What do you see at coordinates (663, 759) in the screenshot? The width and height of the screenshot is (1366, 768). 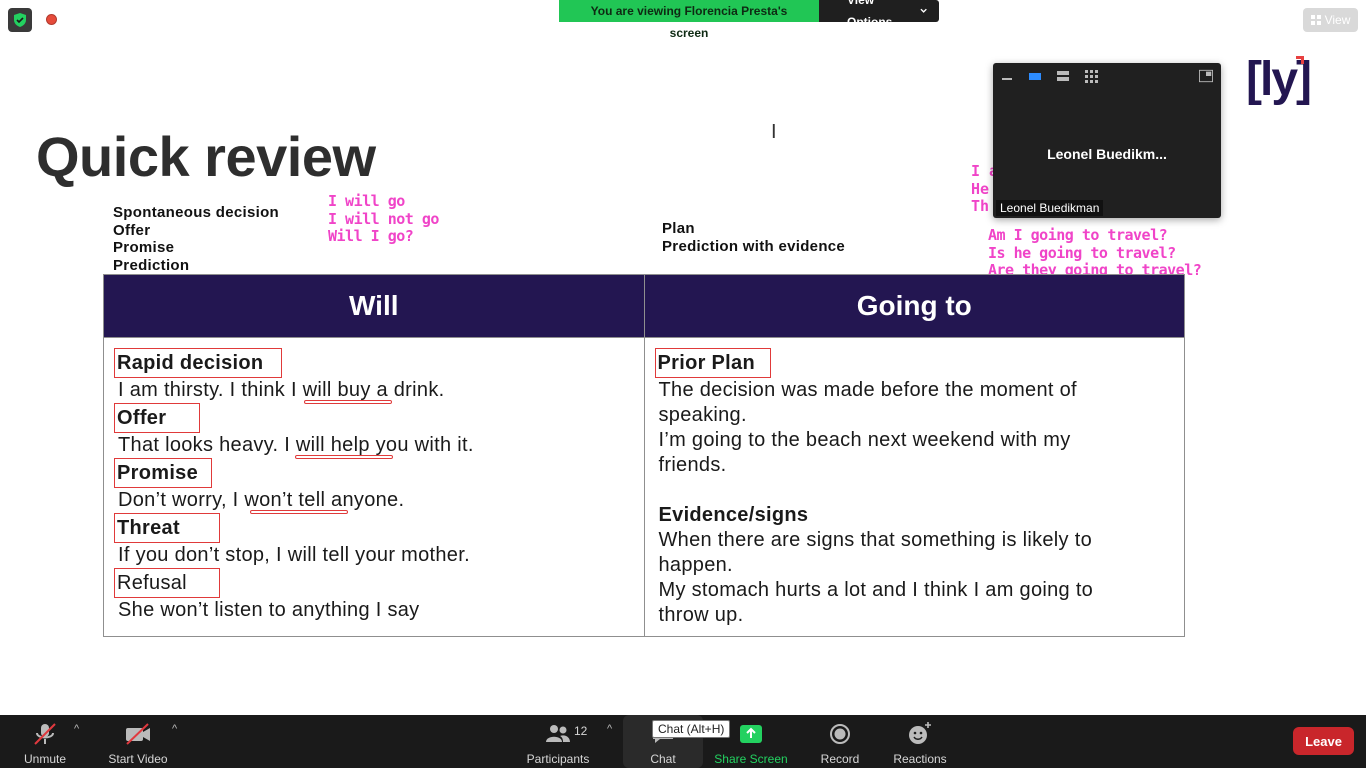 I see `chat-label: Chat` at bounding box center [663, 759].